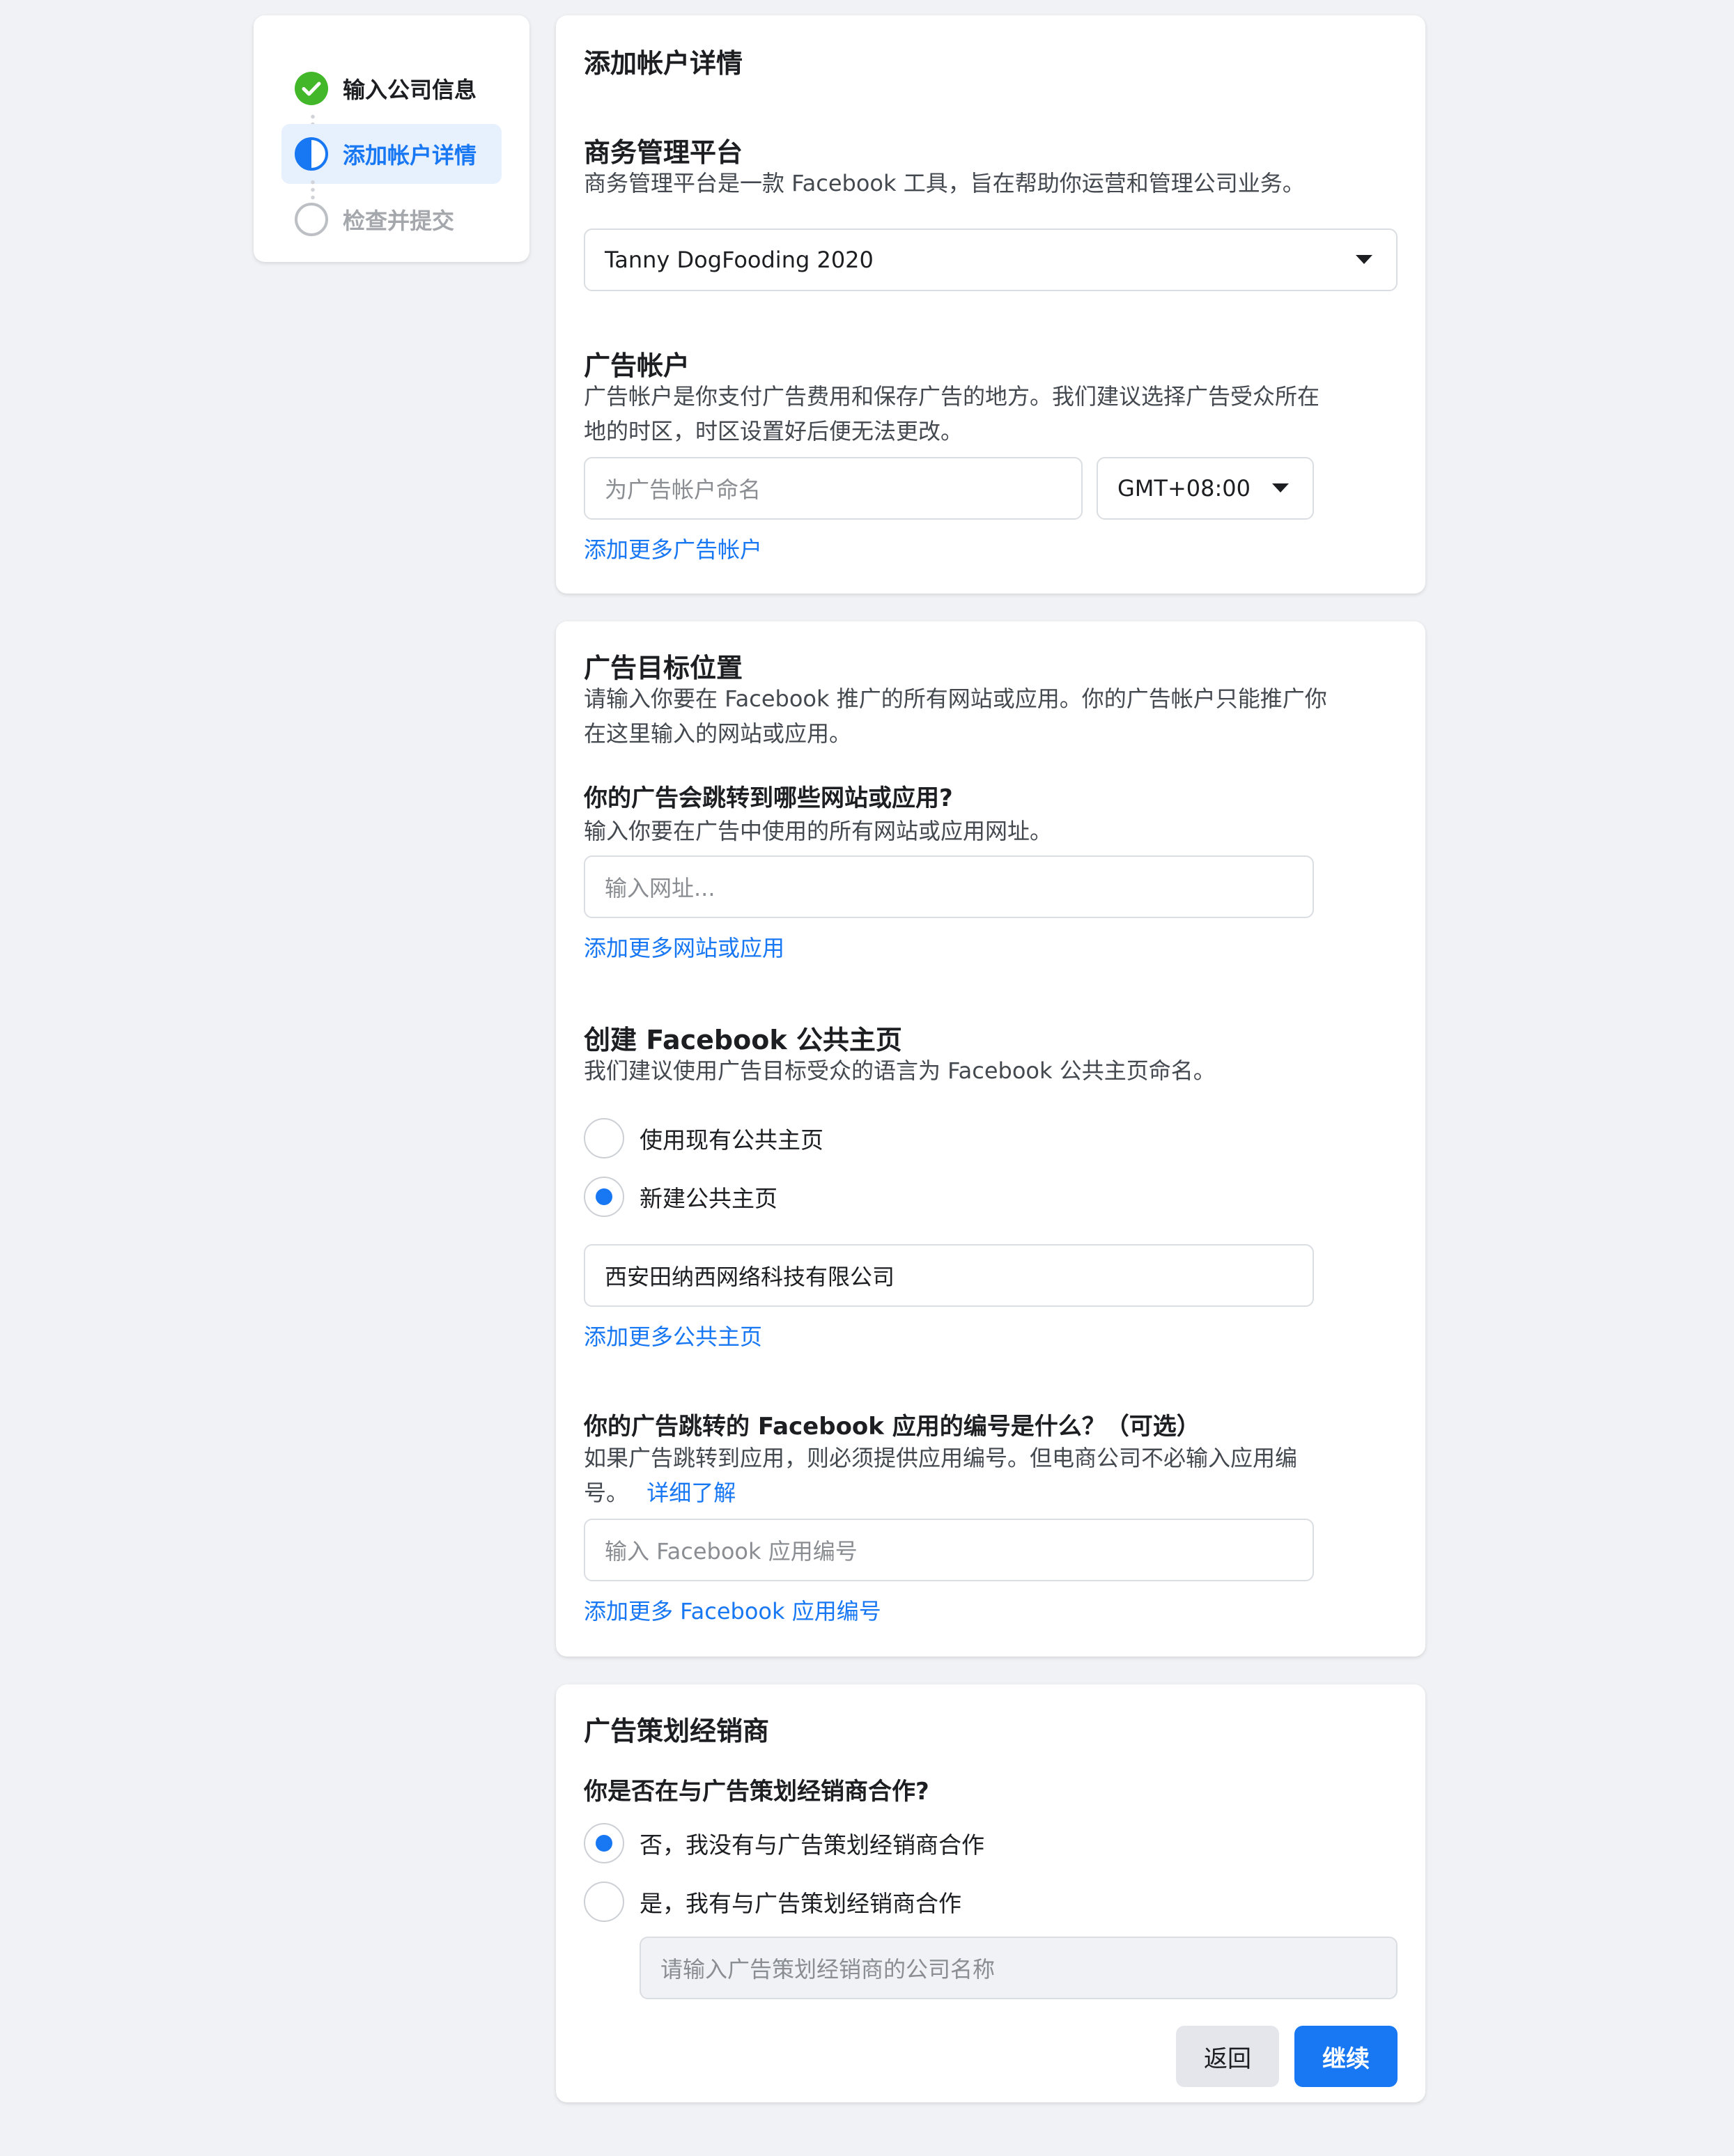 The image size is (1734, 2156). I want to click on business-manager-selected: Tanny DogFooding 2020, so click(739, 260).